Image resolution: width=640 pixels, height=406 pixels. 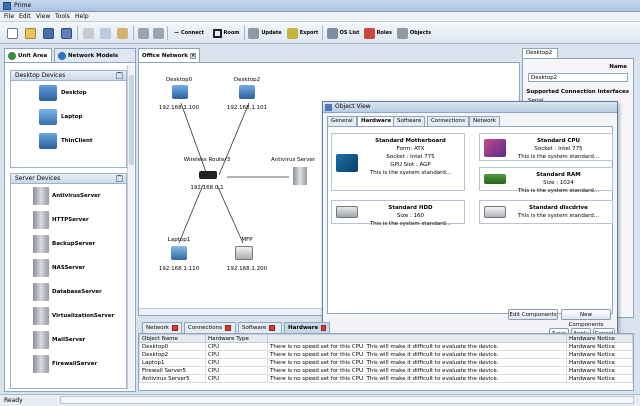 What do you see at coordinates (23, 5) in the screenshot?
I see `window-title: Prime` at bounding box center [23, 5].